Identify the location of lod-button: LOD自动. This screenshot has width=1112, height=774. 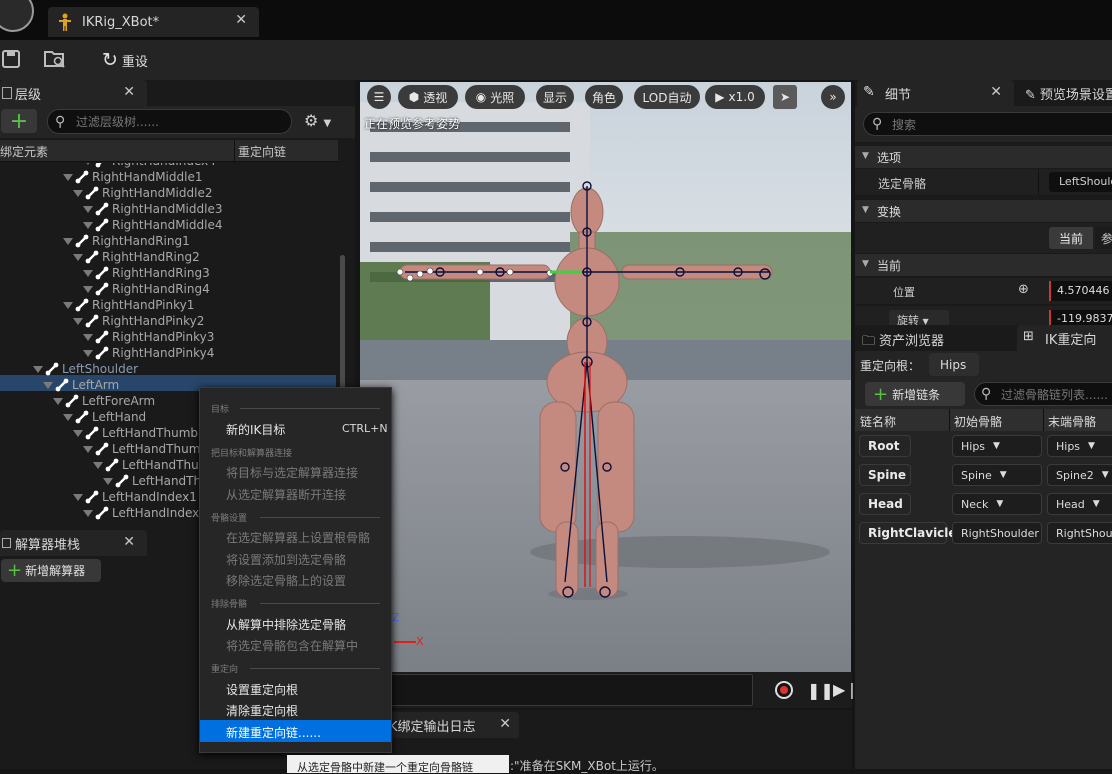
(667, 97).